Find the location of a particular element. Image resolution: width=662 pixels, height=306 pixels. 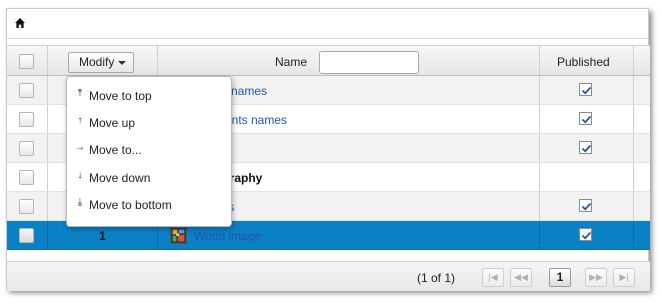

page-1-button: 1 is located at coordinates (560, 277).